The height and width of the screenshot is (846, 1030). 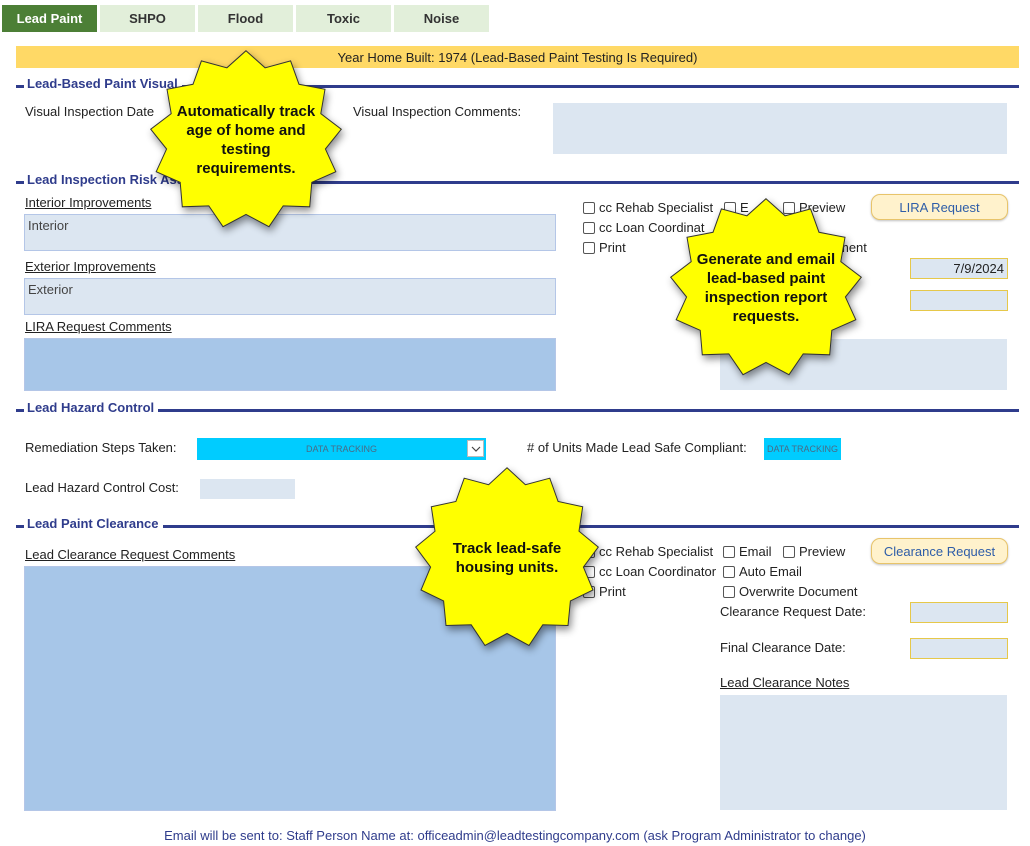 What do you see at coordinates (939, 551) in the screenshot?
I see `clearance-request-button: Clearance Request` at bounding box center [939, 551].